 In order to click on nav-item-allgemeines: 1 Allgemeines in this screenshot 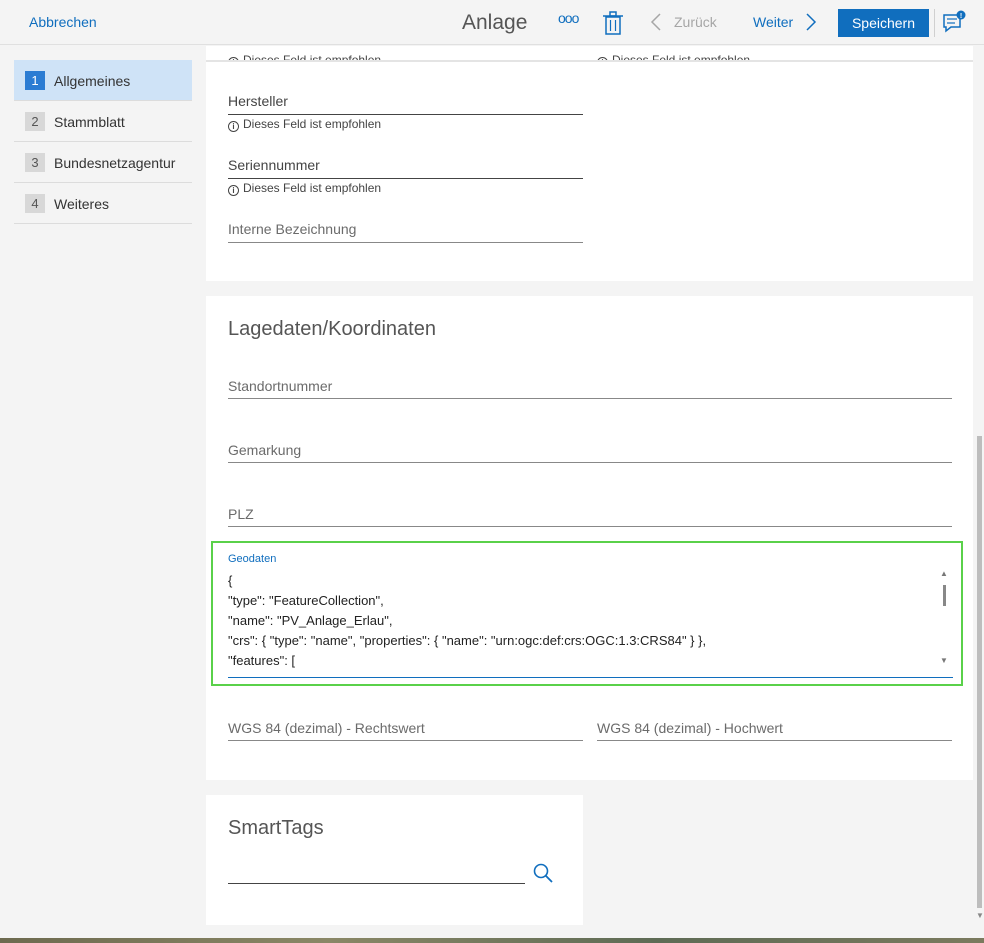, I will do `click(103, 80)`.